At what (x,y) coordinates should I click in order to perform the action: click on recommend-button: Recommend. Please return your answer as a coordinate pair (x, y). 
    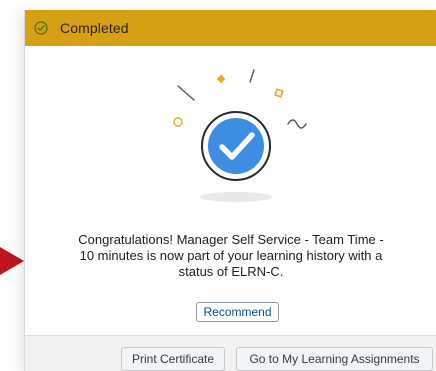
    Looking at the image, I should click on (237, 312).